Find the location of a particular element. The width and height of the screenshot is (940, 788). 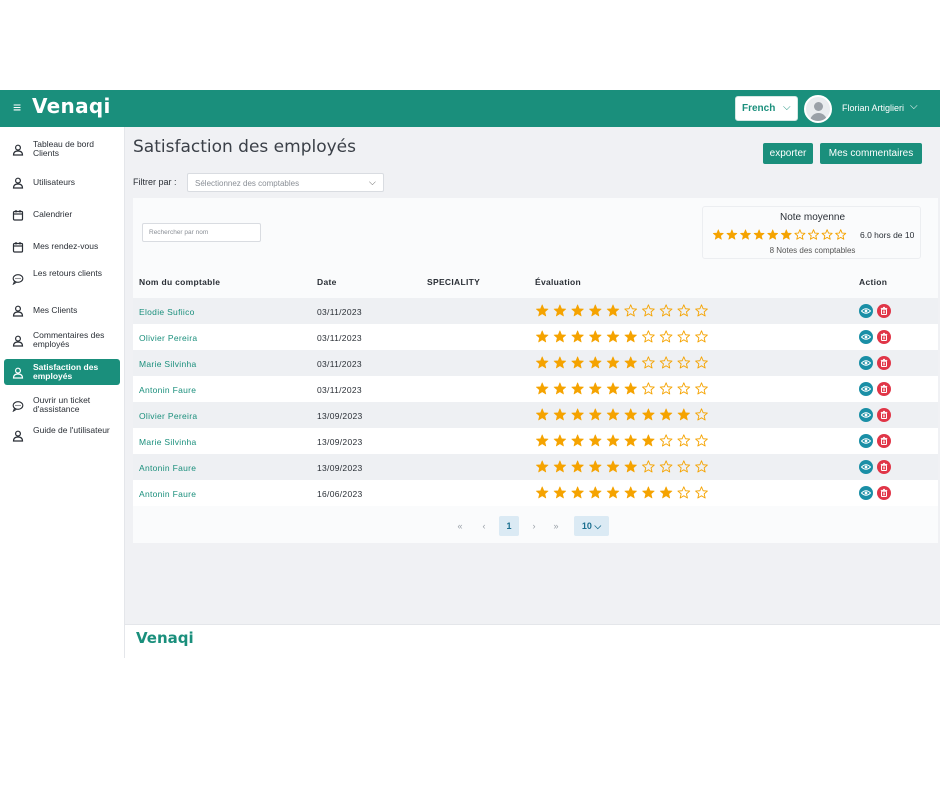

sidebar-item: Mes Clients is located at coordinates (62, 310).